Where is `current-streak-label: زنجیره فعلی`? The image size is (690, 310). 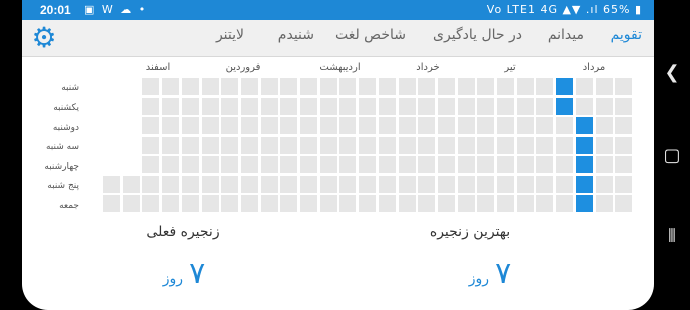
current-streak-label: زنجیره فعلی is located at coordinates (183, 232).